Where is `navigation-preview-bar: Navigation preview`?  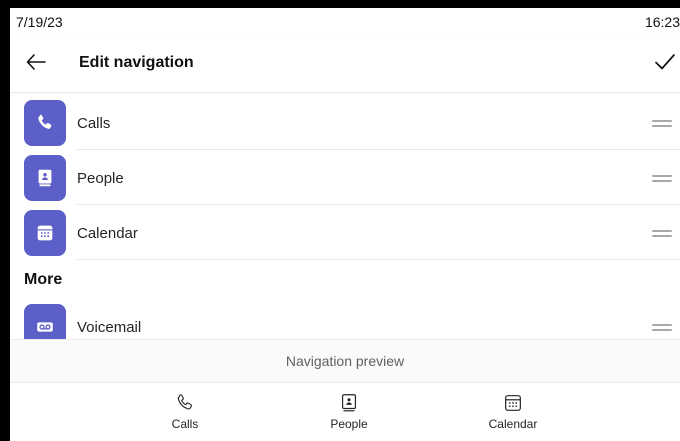
navigation-preview-bar: Navigation preview is located at coordinates (345, 361).